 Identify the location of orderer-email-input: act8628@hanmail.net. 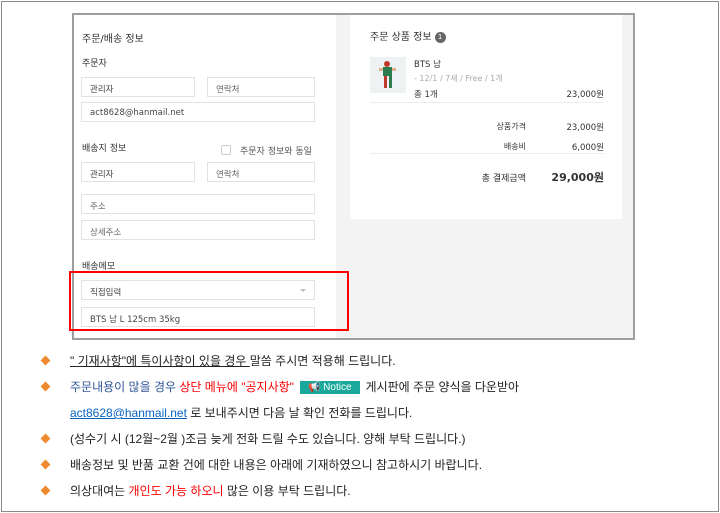
(198, 112).